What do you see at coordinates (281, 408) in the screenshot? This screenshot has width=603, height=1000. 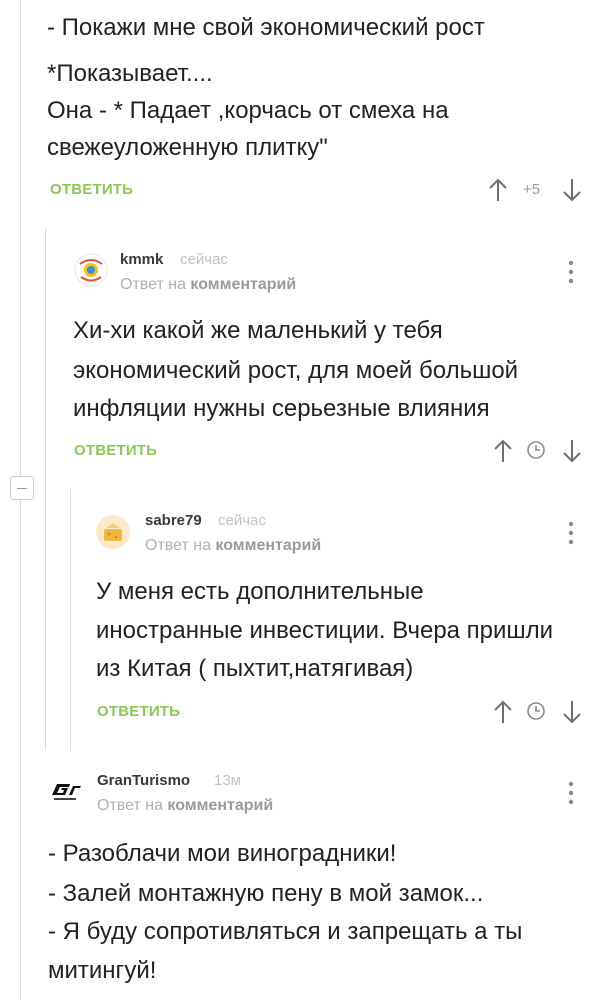 I see `comment-1-line-3: инфляции нужны серьезные влияния` at bounding box center [281, 408].